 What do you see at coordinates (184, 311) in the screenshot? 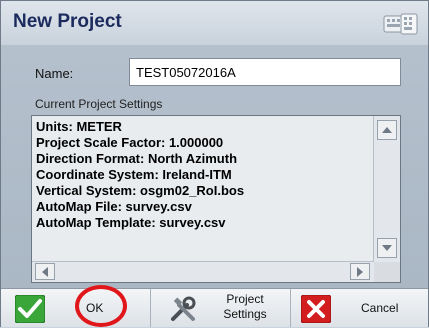
I see `tools-icon` at bounding box center [184, 311].